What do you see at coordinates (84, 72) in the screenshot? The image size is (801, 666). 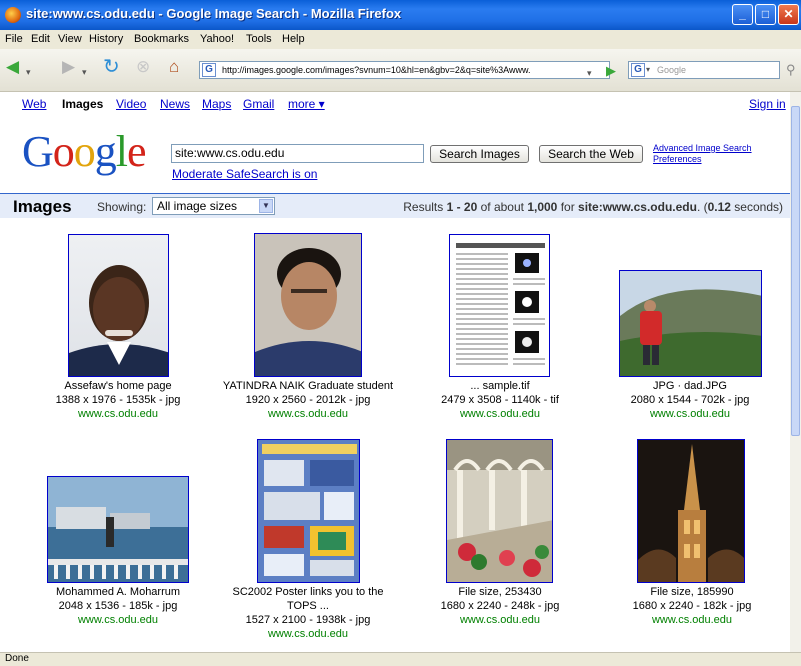 I see `forward-dropdown-icon: ▾` at bounding box center [84, 72].